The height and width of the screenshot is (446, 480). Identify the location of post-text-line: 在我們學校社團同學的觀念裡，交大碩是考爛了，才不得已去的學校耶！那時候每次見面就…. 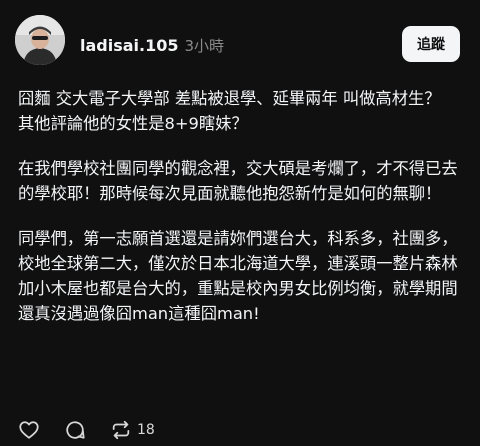
(238, 181).